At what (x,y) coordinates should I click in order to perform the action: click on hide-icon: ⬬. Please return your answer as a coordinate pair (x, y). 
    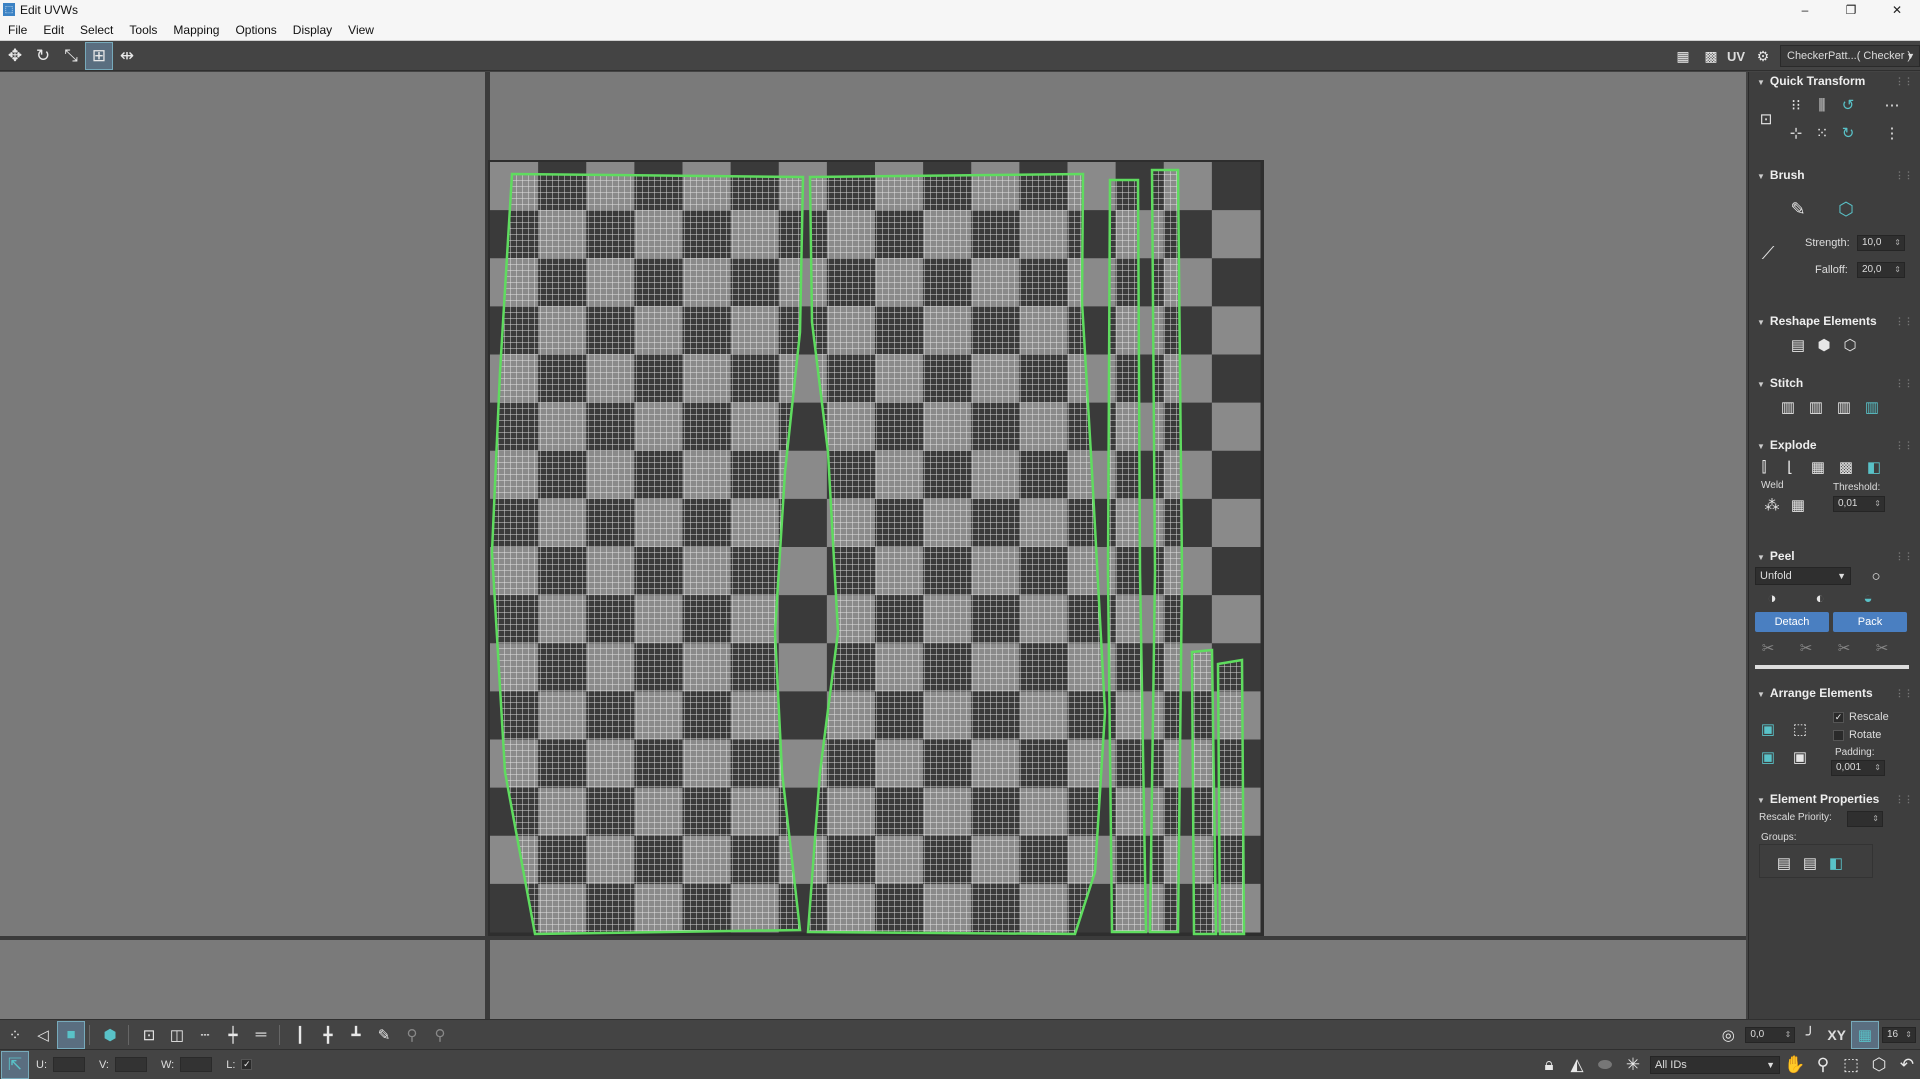
    Looking at the image, I should click on (1605, 1065).